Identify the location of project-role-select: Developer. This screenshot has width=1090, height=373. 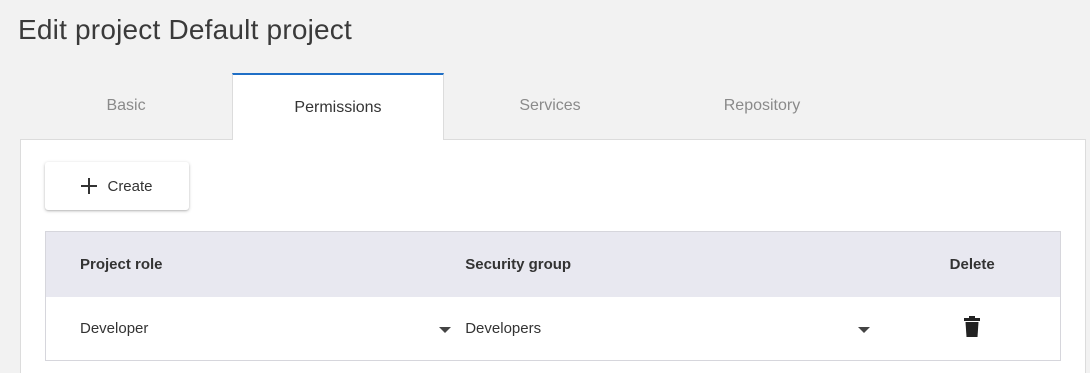
(255, 328).